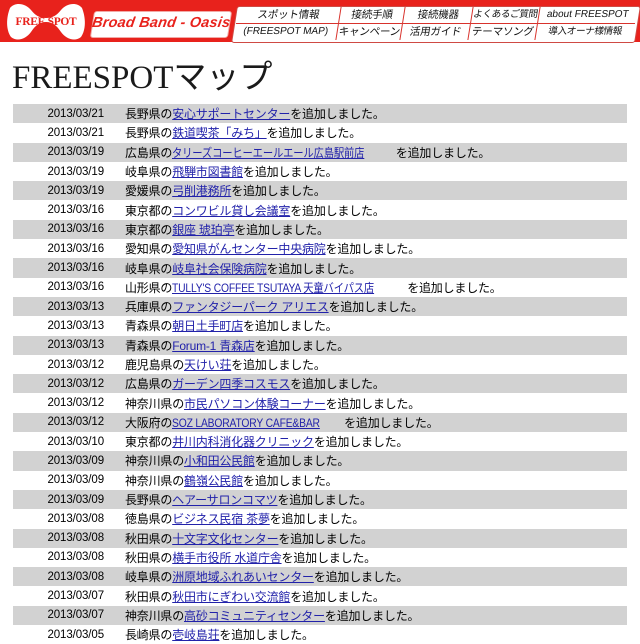 The height and width of the screenshot is (644, 640). Describe the element at coordinates (225, 539) in the screenshot. I see `list-item-spot-link: 十文字文化センター` at that location.